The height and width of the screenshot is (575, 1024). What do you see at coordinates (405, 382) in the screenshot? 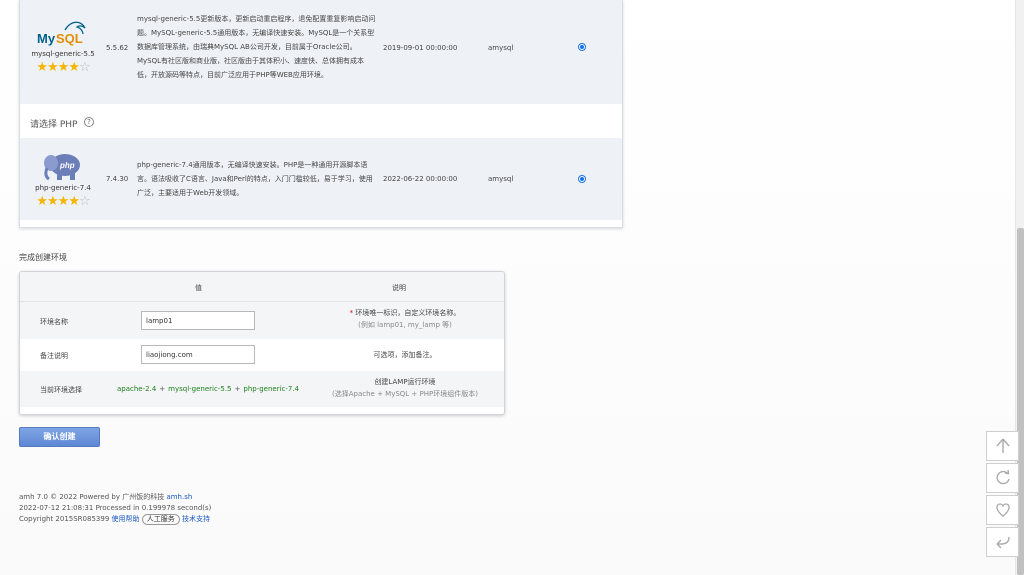
I see `env-select-note-text: 创建LAMP运行环境` at bounding box center [405, 382].